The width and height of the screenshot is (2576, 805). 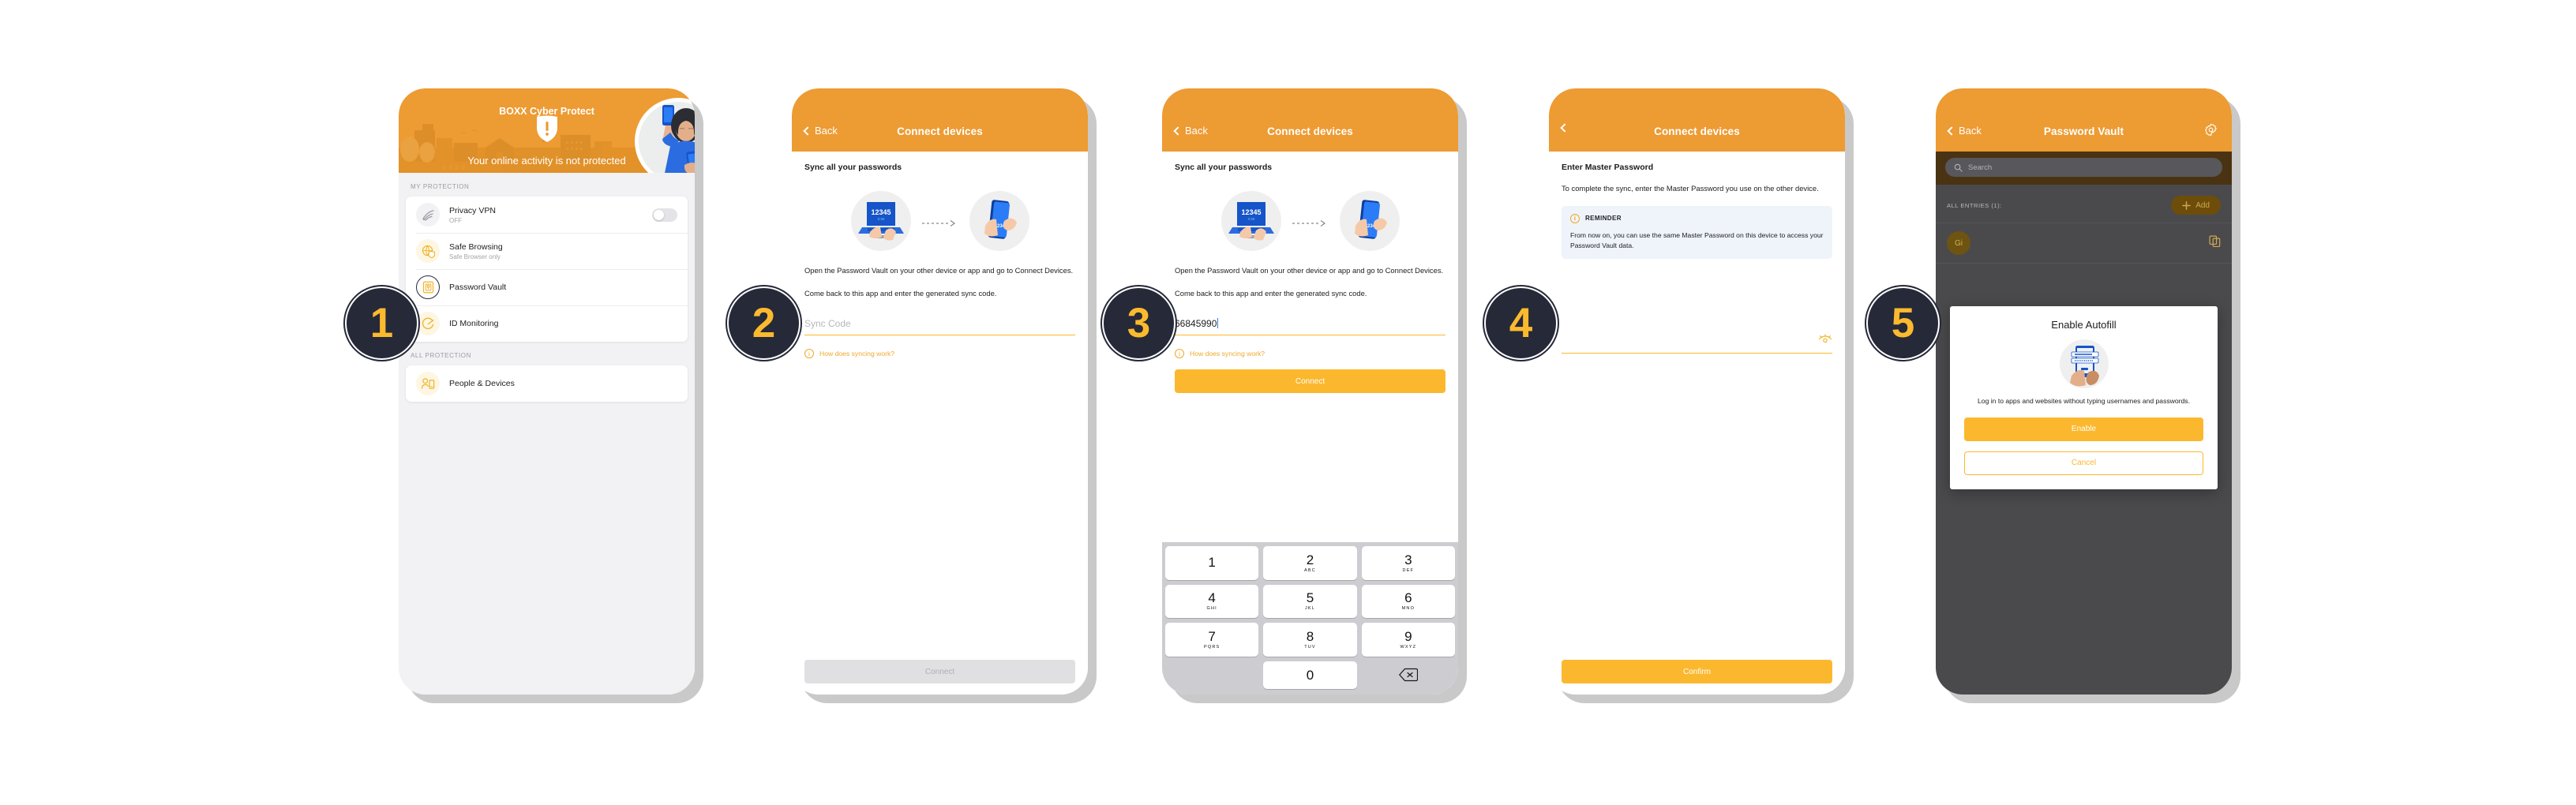 I want to click on cancel-button: Cancel, so click(x=2083, y=463).